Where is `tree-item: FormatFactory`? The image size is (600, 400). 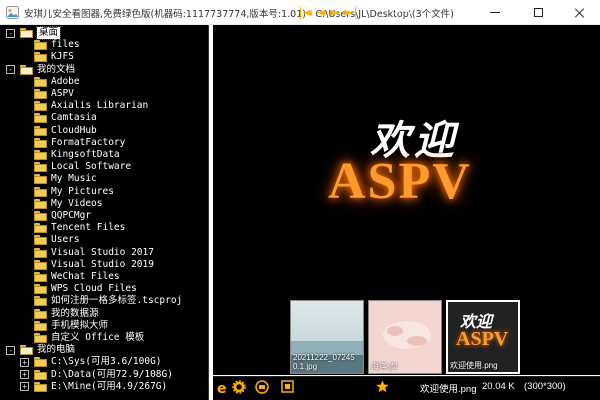
tree-item: FormatFactory is located at coordinates (72, 143).